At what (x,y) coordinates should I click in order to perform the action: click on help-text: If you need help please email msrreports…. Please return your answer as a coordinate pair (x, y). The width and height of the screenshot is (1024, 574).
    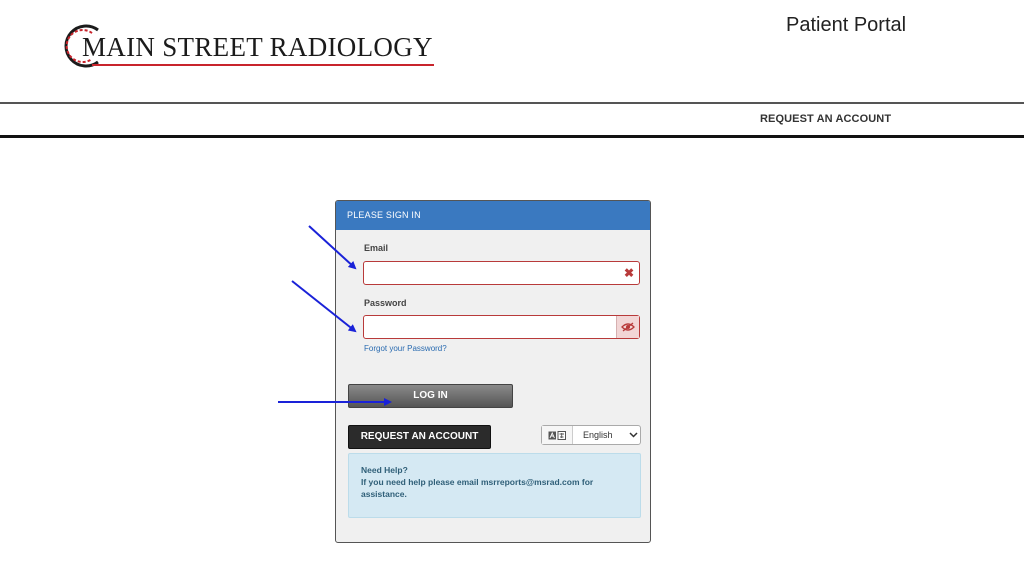
    Looking at the image, I should click on (477, 488).